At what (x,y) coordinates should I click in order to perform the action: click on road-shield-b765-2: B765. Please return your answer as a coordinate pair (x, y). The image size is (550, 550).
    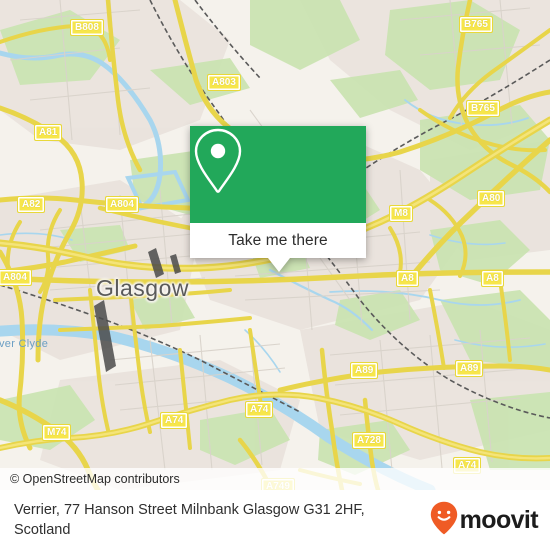
    Looking at the image, I should click on (483, 108).